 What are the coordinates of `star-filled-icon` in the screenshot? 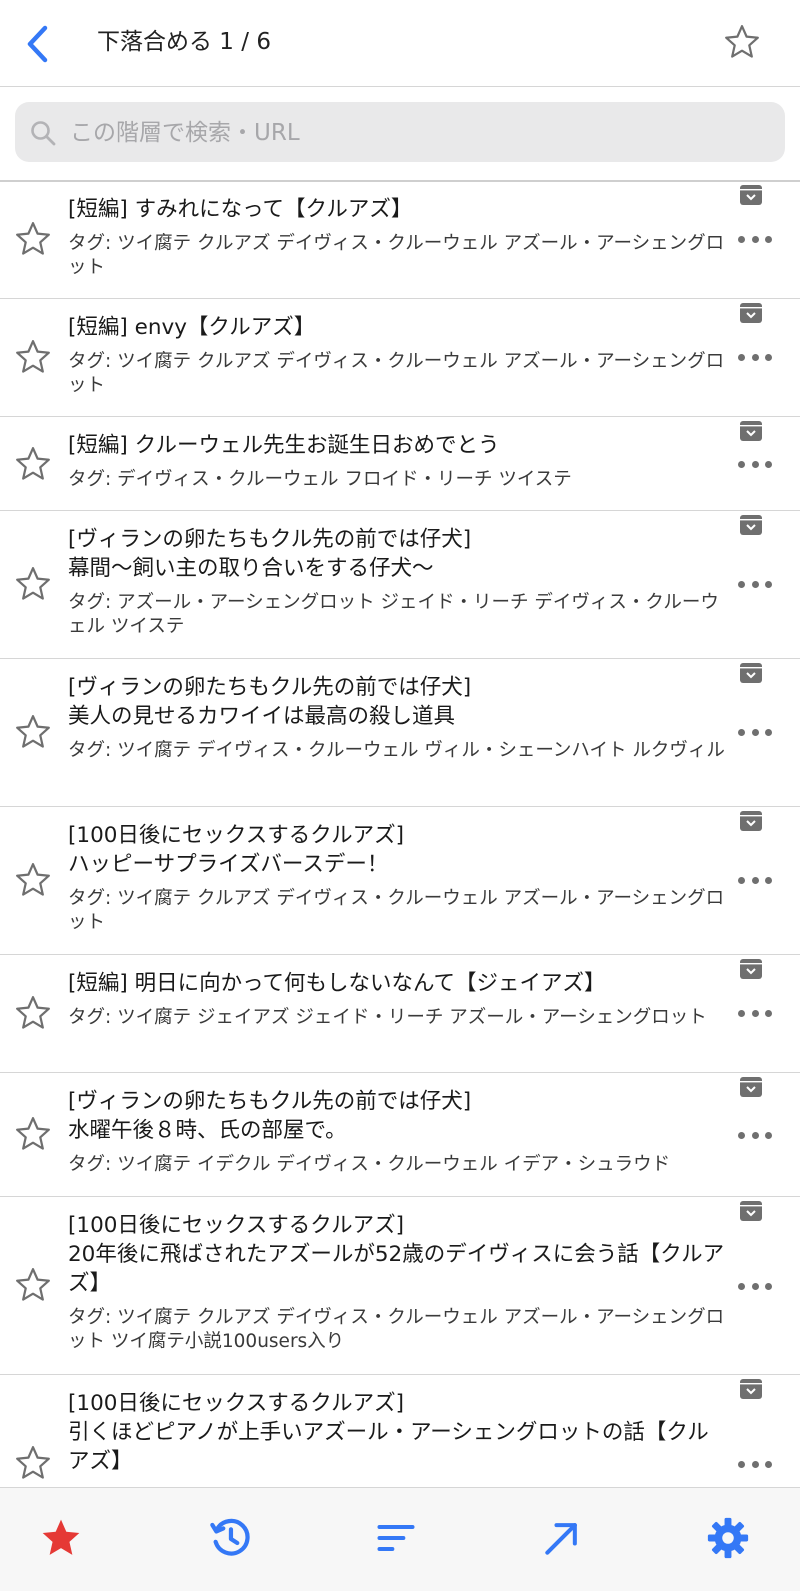 It's located at (61, 1537).